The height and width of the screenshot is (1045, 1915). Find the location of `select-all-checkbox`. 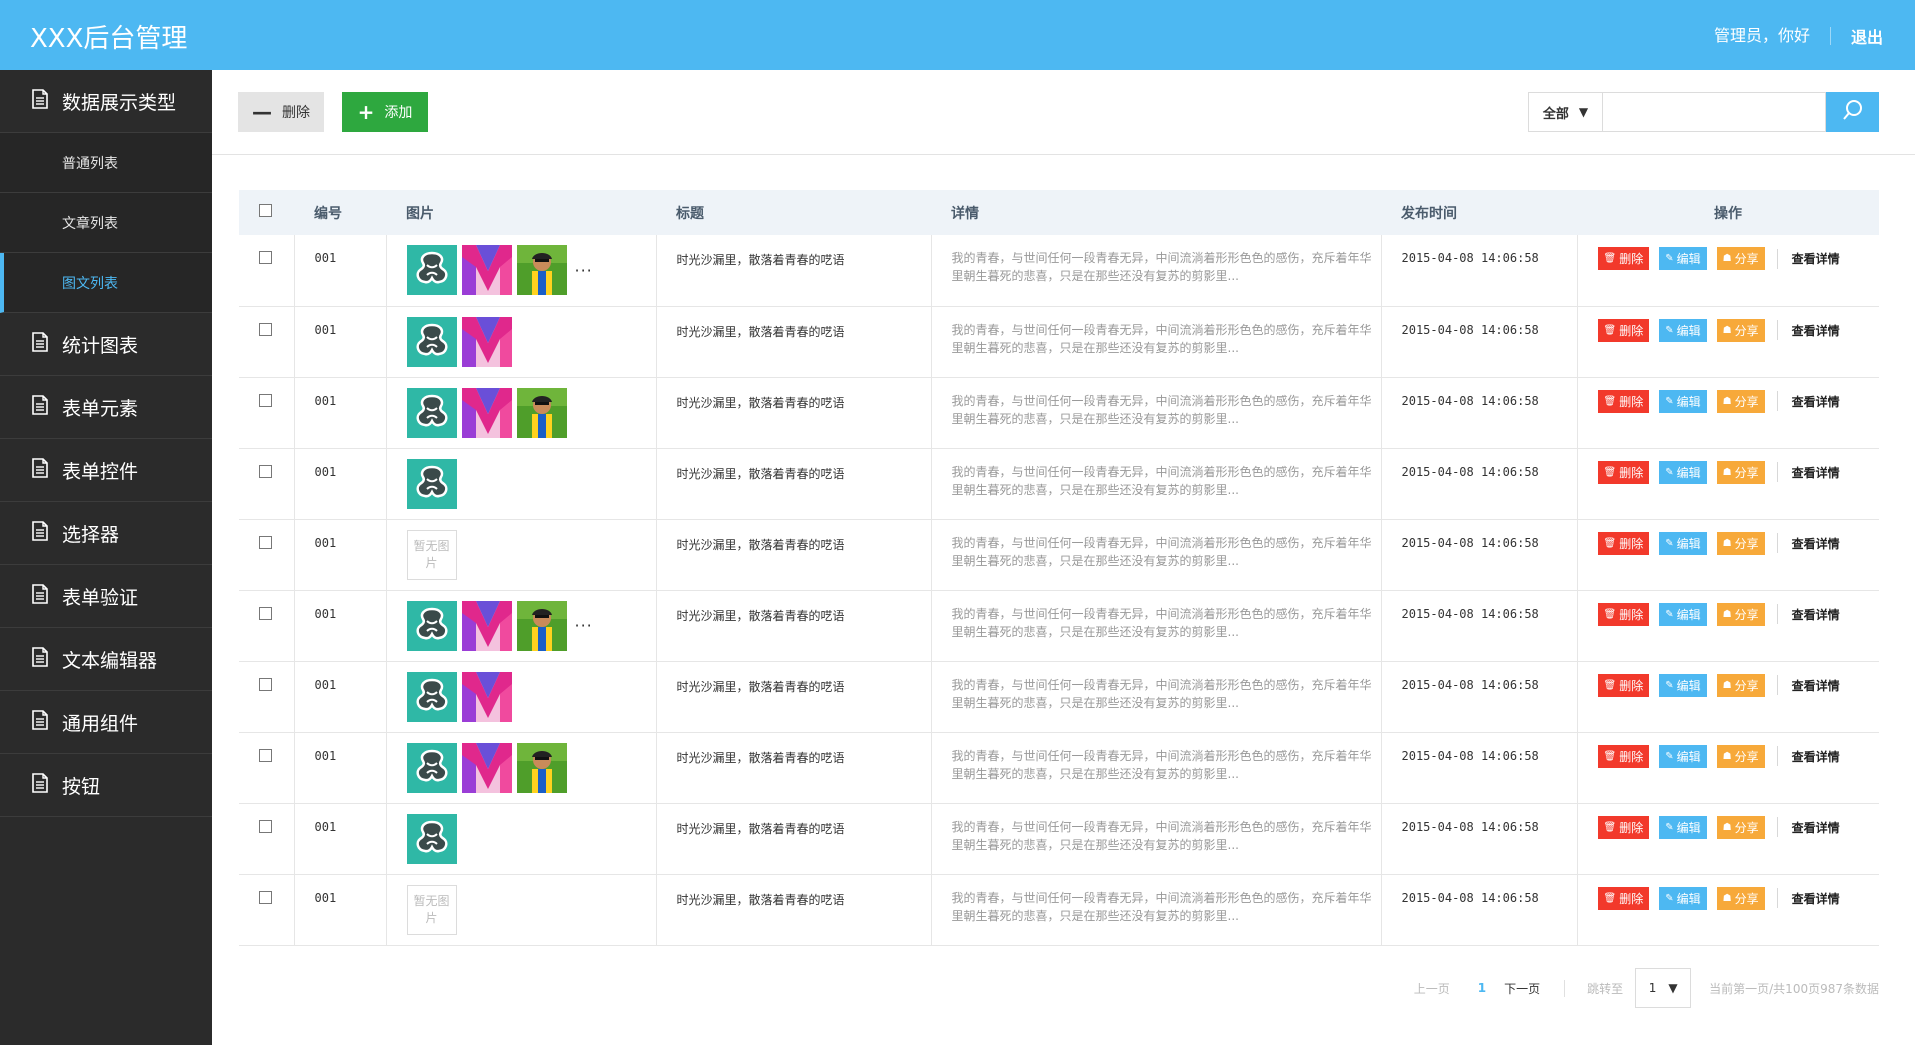

select-all-checkbox is located at coordinates (265, 210).